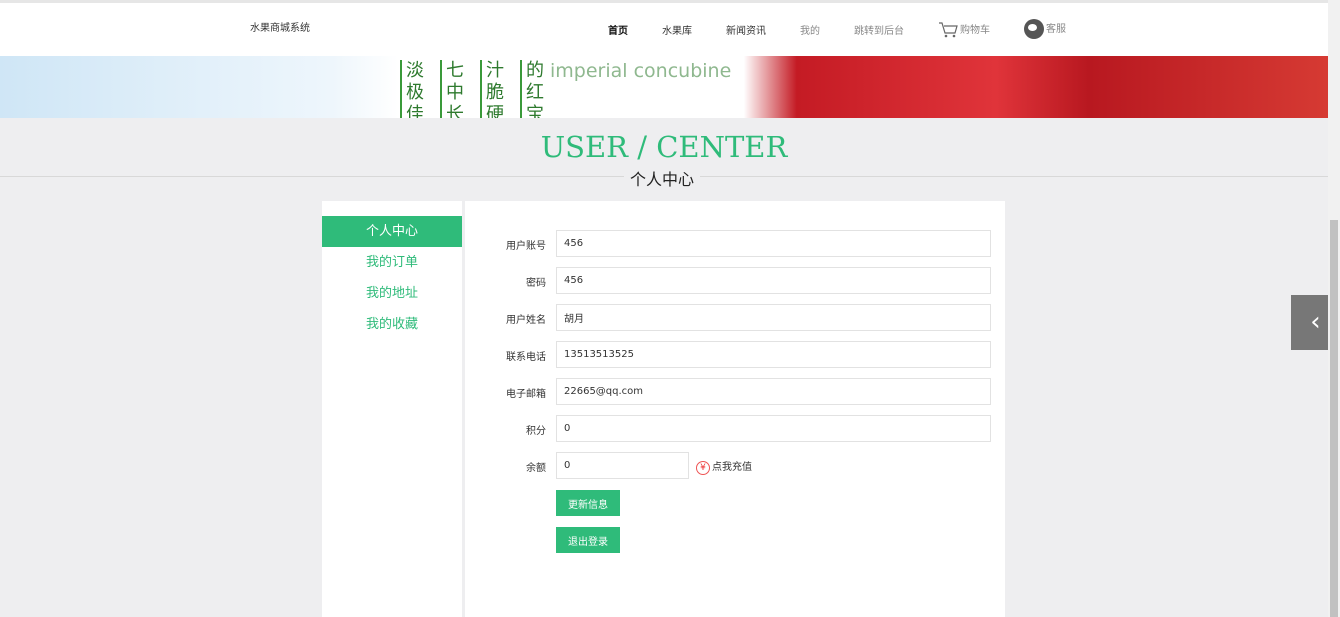 The image size is (1340, 617). Describe the element at coordinates (746, 29) in the screenshot. I see `nav-news: 新闻资讯` at that location.